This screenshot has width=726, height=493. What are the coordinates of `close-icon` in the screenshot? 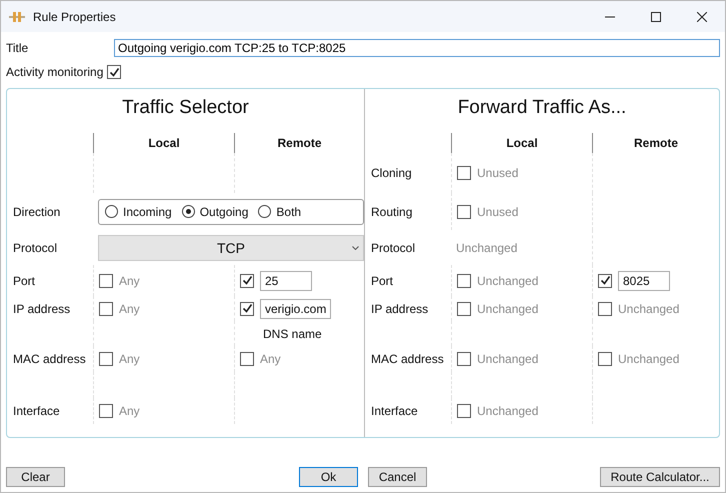 It's located at (702, 17).